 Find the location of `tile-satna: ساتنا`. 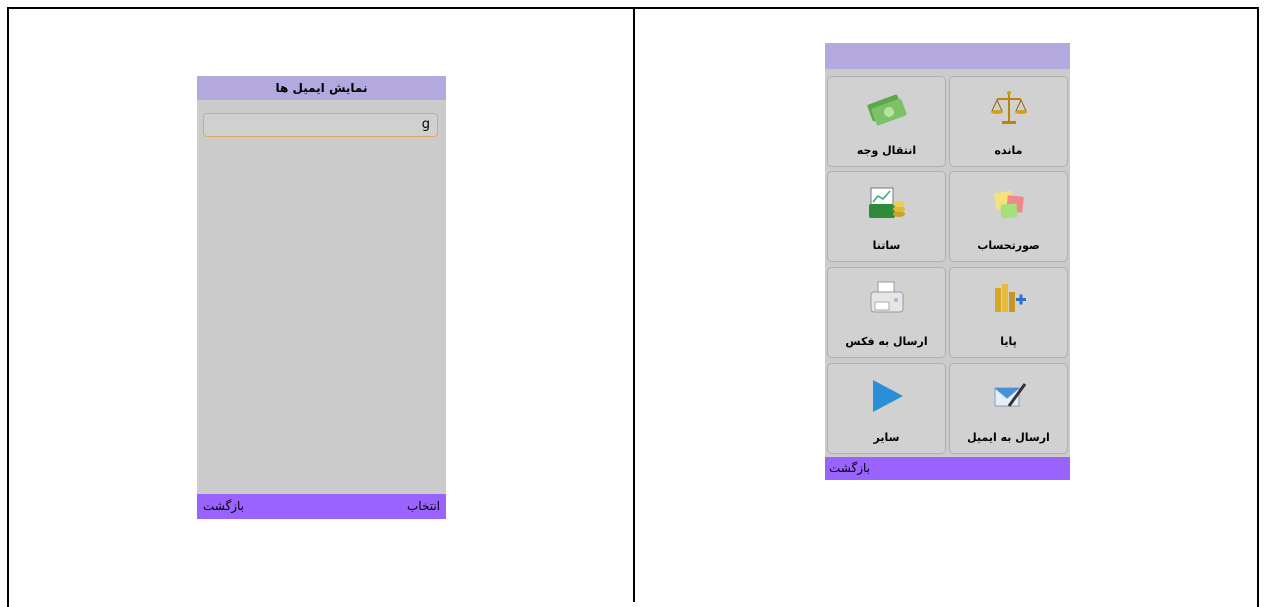

tile-satna: ساتنا is located at coordinates (886, 216).